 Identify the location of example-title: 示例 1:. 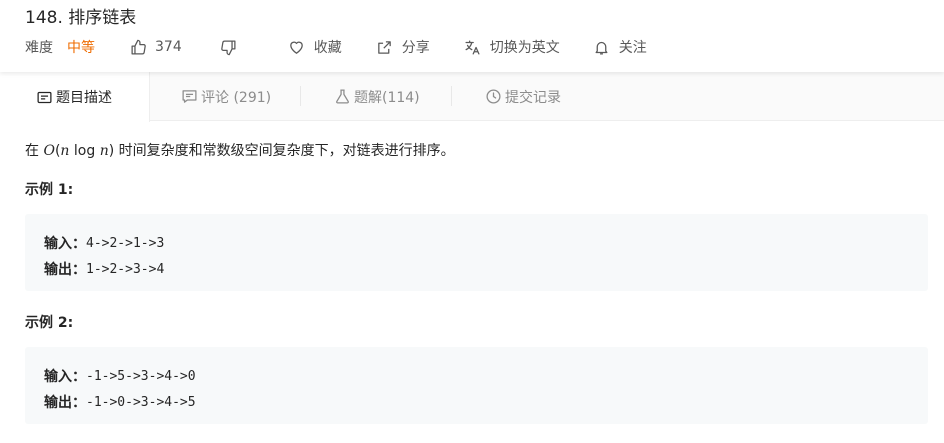
(49, 190).